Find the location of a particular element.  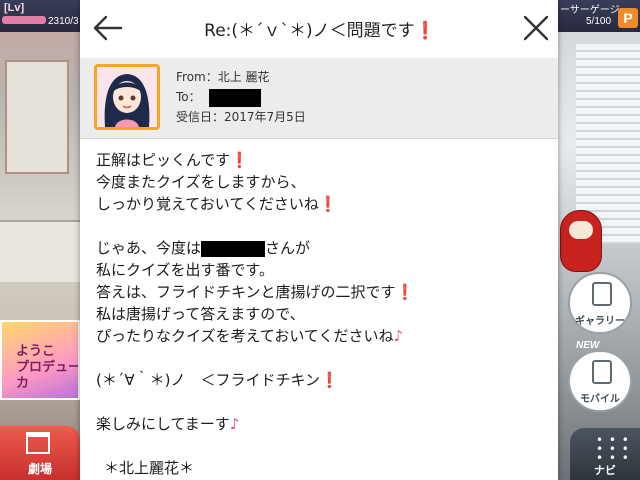

level-gauge is located at coordinates (24, 20).